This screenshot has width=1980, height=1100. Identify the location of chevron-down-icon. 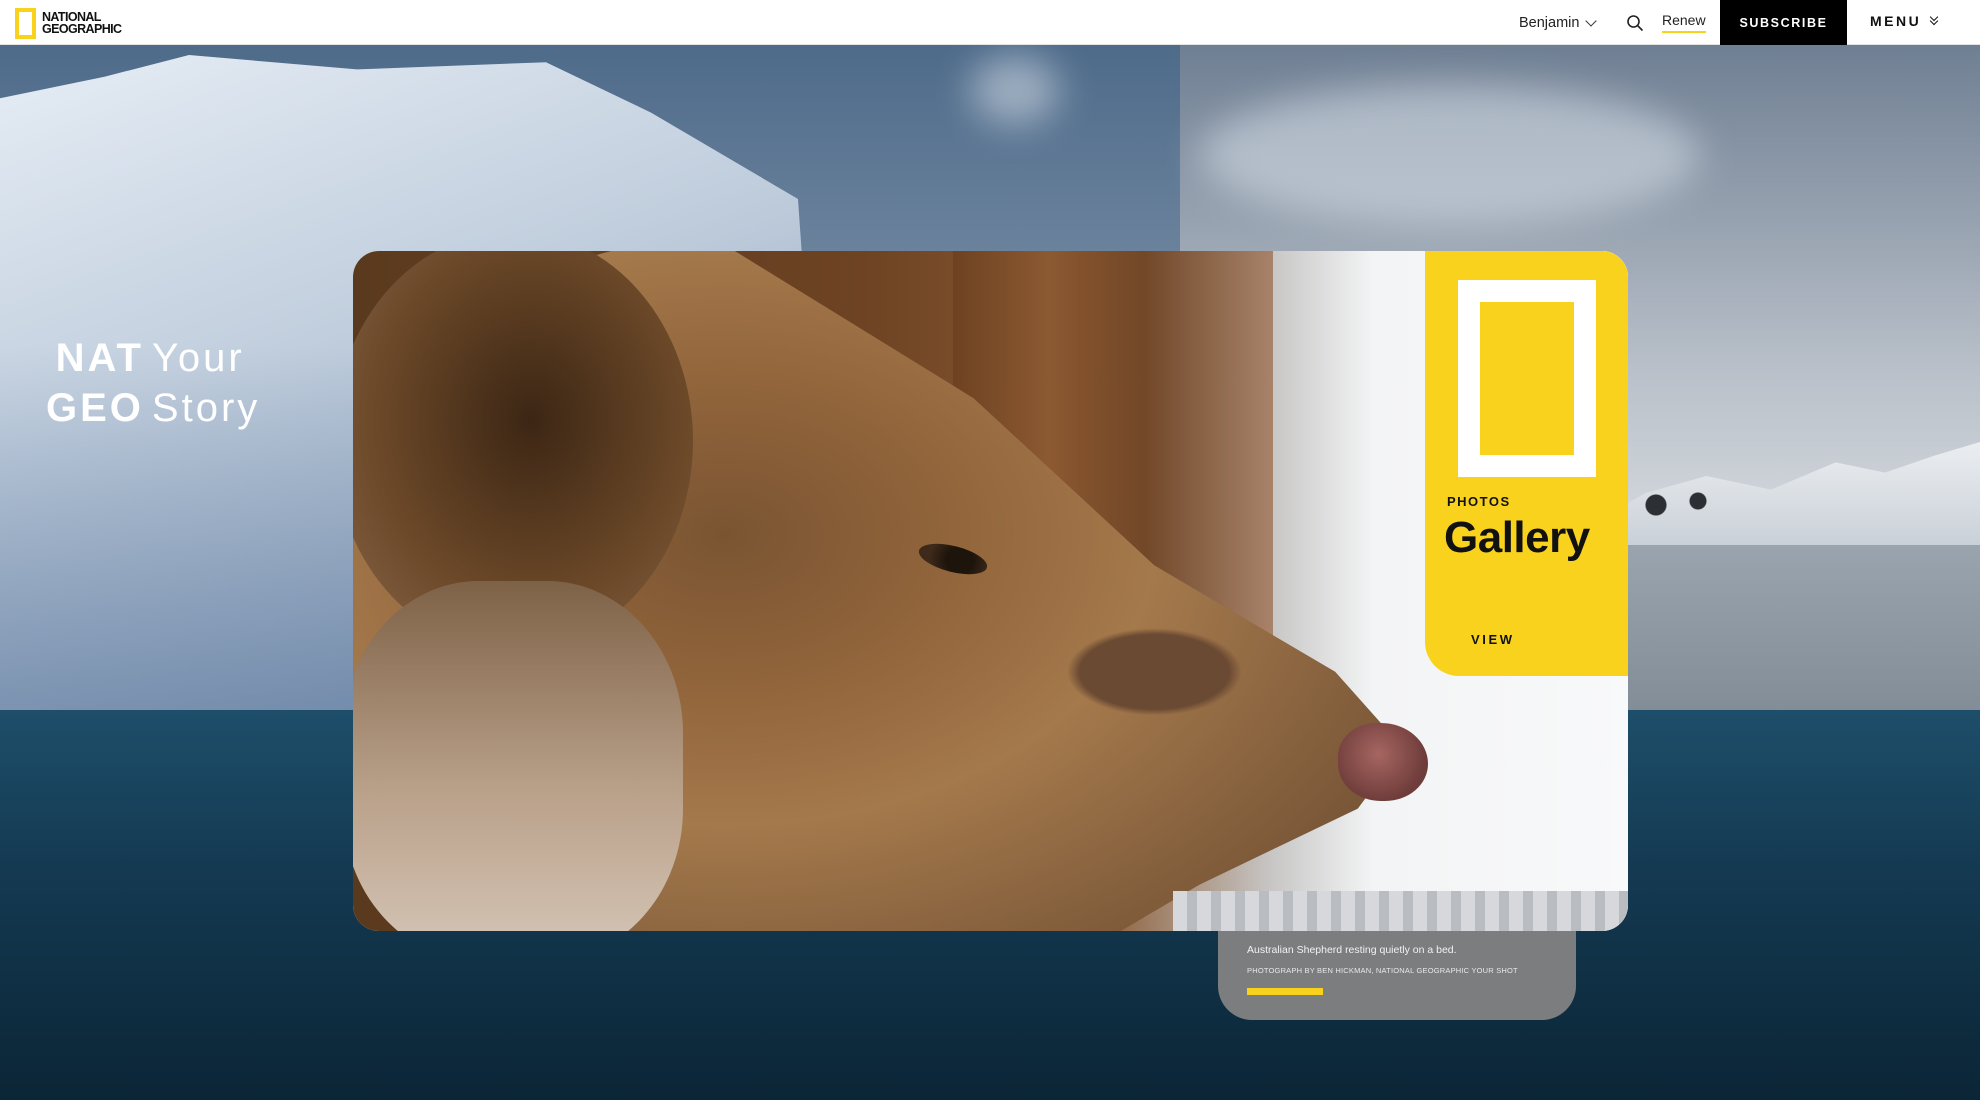
(1591, 20).